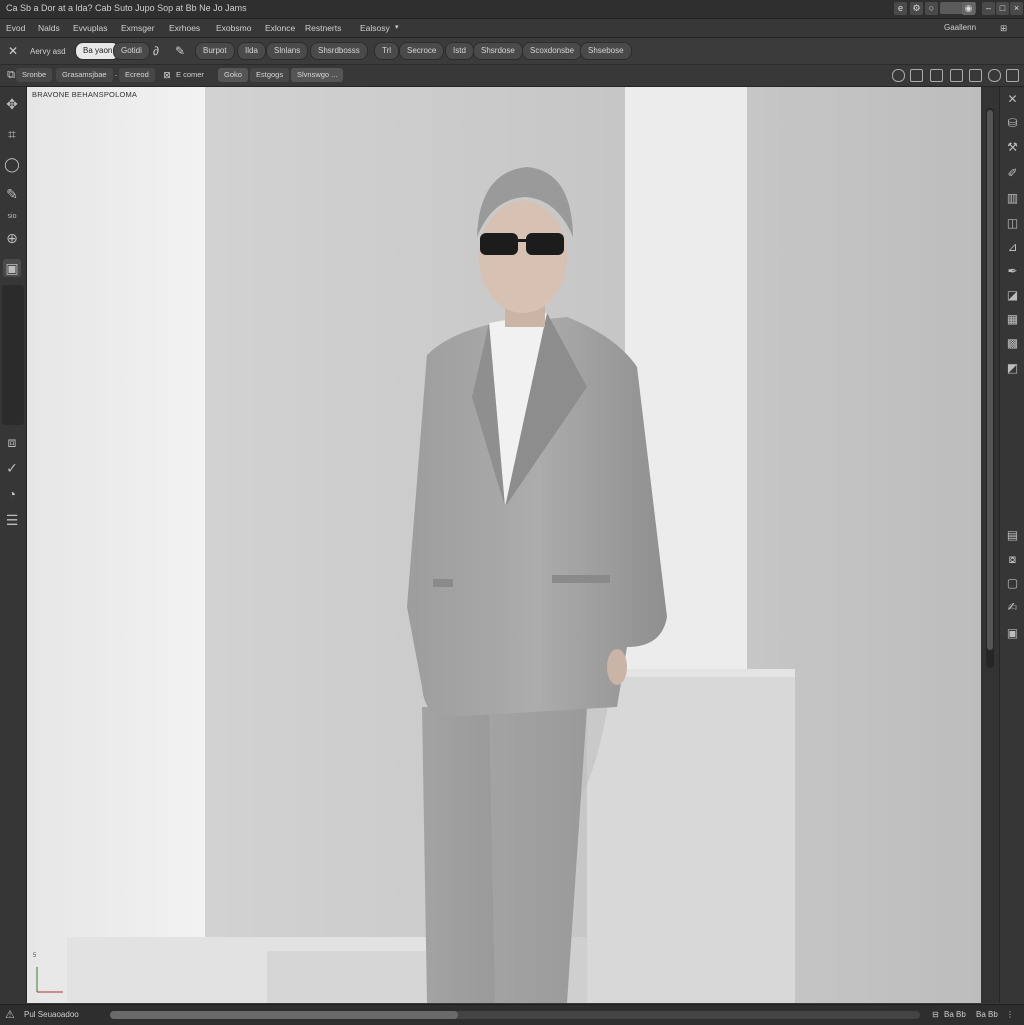 This screenshot has height=1025, width=1024. What do you see at coordinates (987, 1014) in the screenshot?
I see `status-right-2: Ba Bb` at bounding box center [987, 1014].